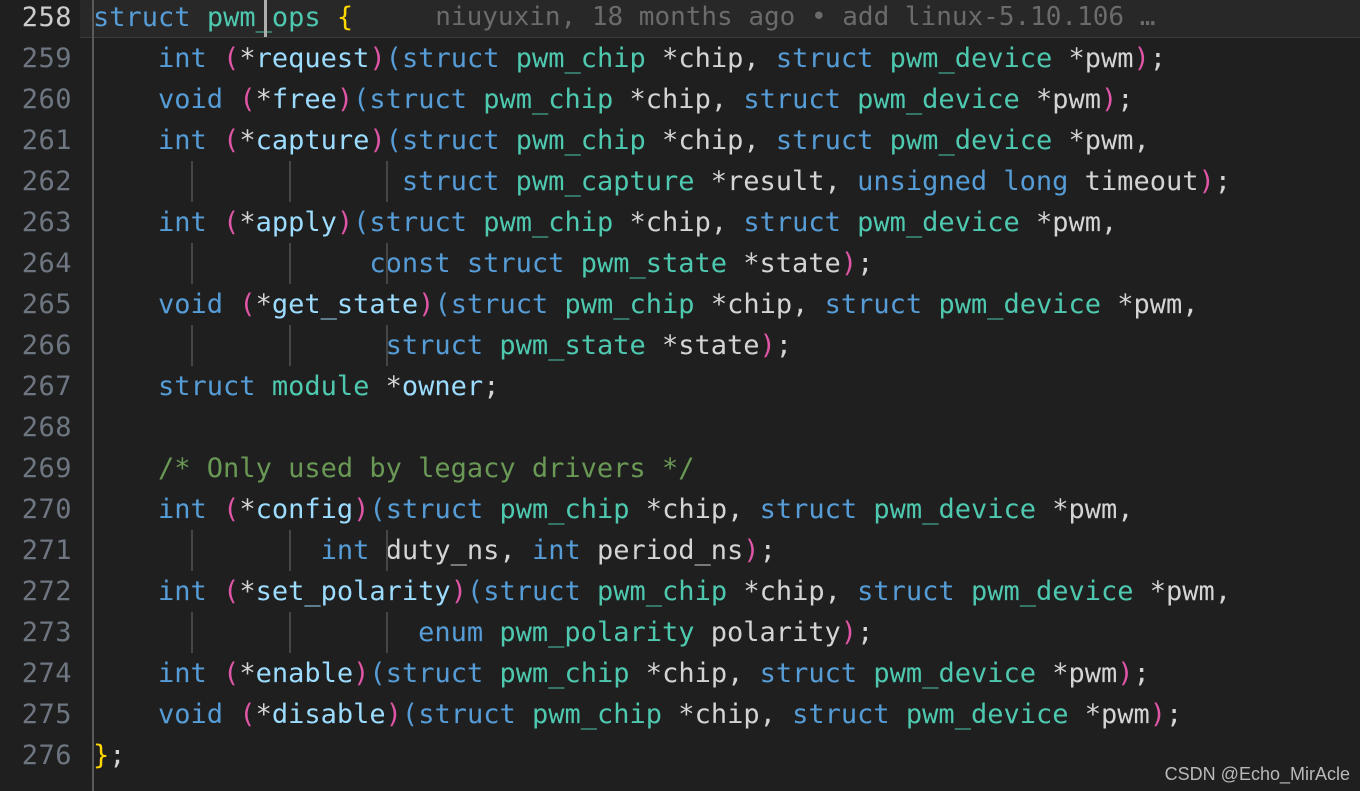  I want to click on code-line: int duty_ns, int period_ns);, so click(680, 550).